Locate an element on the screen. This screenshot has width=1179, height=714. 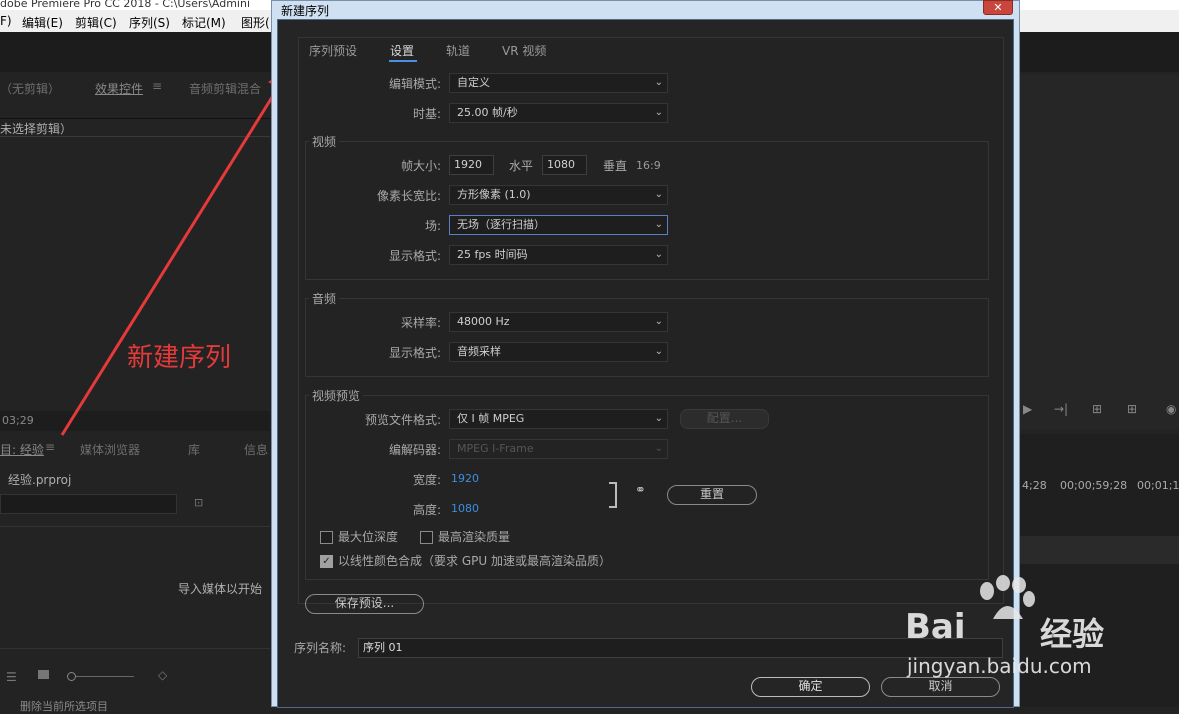
aspect-ratio-text: 16:9 is located at coordinates (648, 165).